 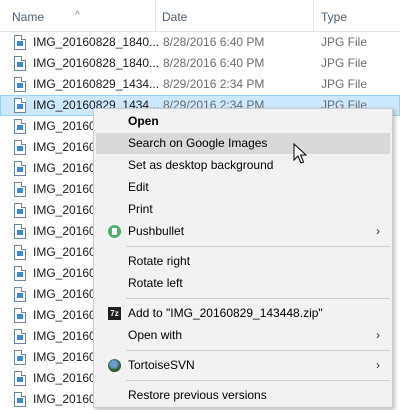 I want to click on pushbullet-icon, so click(x=114, y=231).